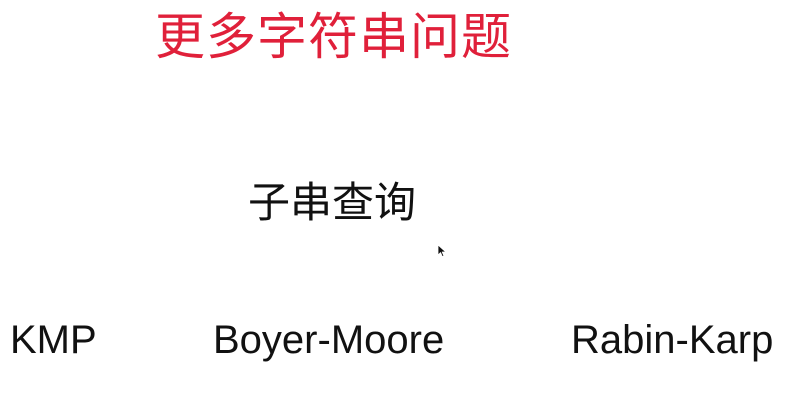 This screenshot has width=791, height=401. Describe the element at coordinates (329, 340) in the screenshot. I see `algorithm-boyer-moore: Boyer-Moore` at that location.